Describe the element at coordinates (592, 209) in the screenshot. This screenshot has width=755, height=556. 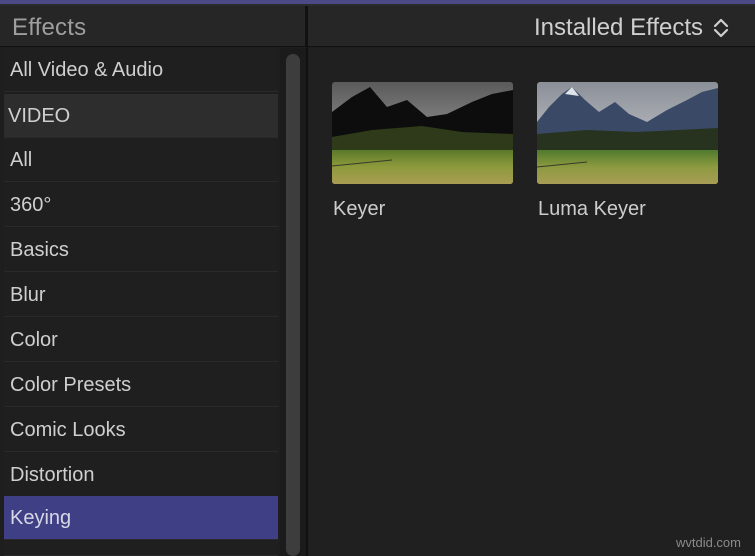
I see `luma-keyer-label: Luma Keyer` at that location.